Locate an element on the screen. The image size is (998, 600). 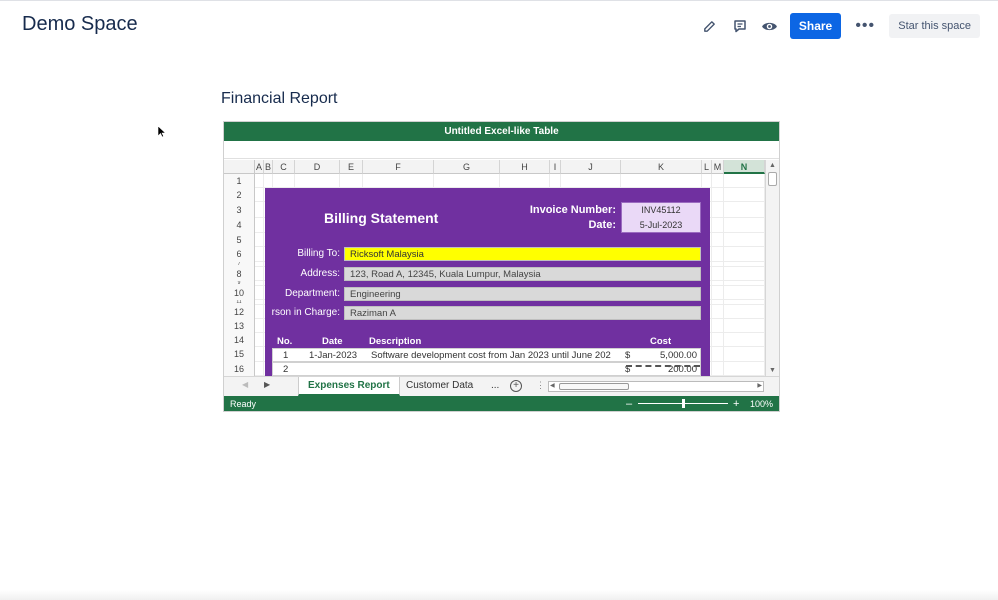
invoice-date-value: 5-Jul-2023 is located at coordinates (661, 225).